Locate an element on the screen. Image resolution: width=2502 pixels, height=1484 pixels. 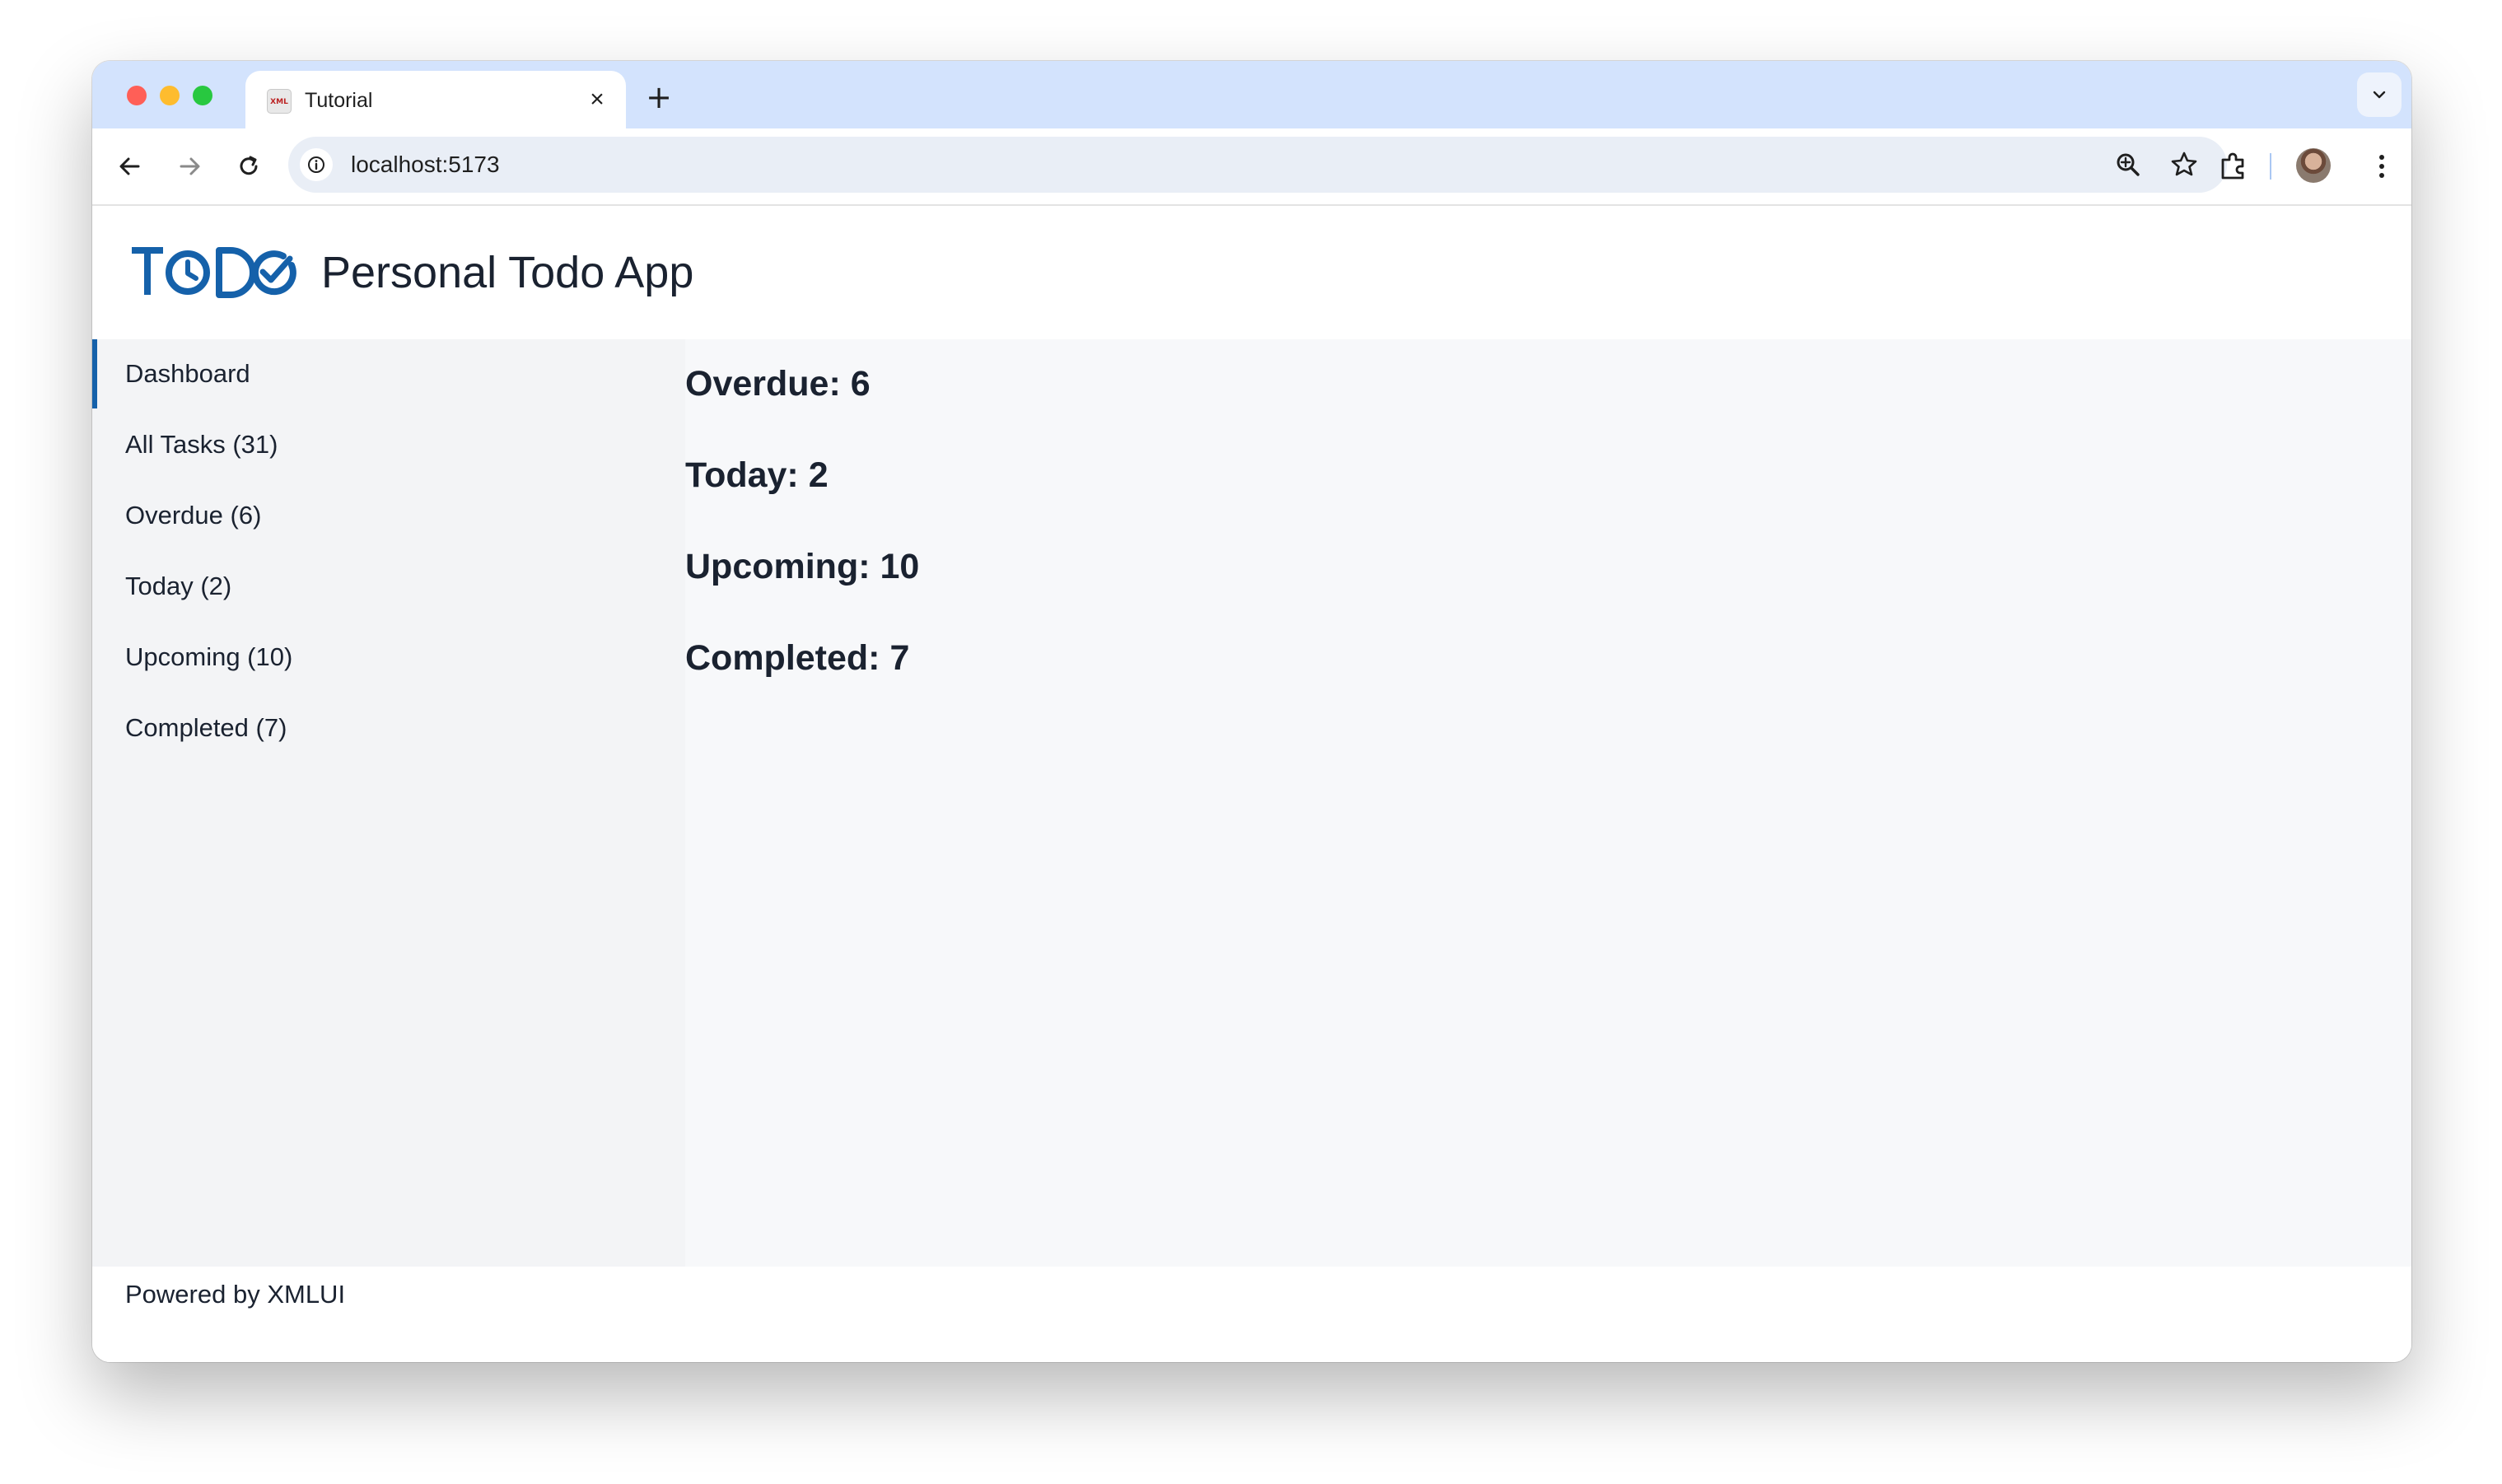
browser-toolbar: localhost:5173 is located at coordinates (1251, 167).